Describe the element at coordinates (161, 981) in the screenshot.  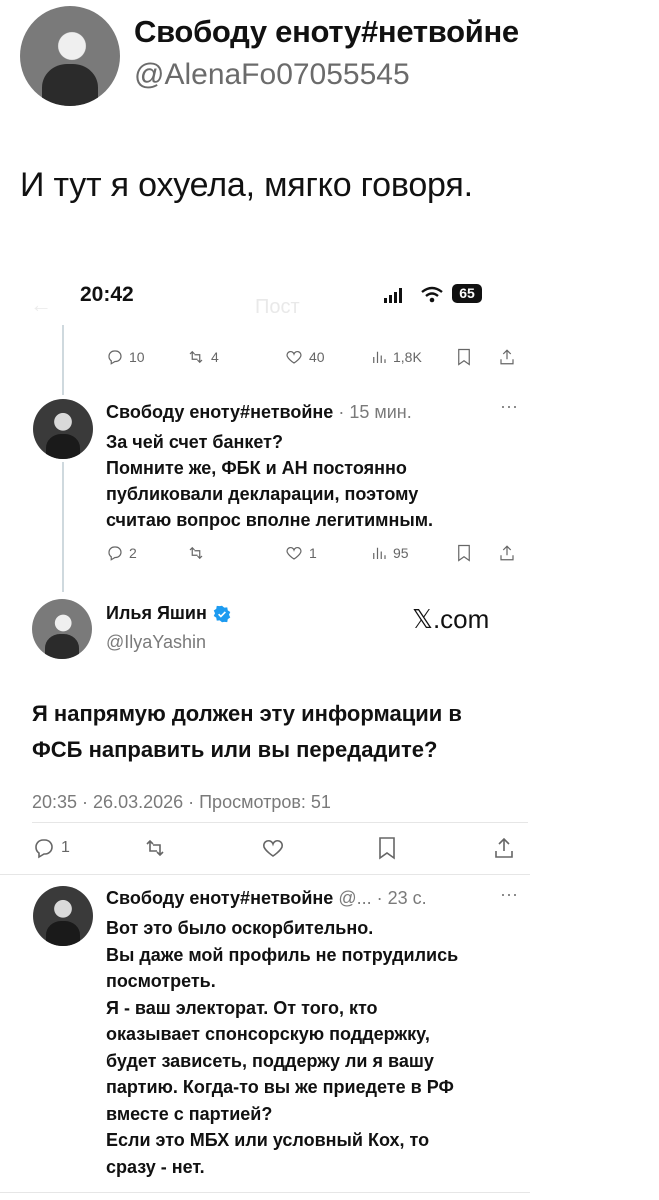
I see `reply2-line: посмотреть.` at that location.